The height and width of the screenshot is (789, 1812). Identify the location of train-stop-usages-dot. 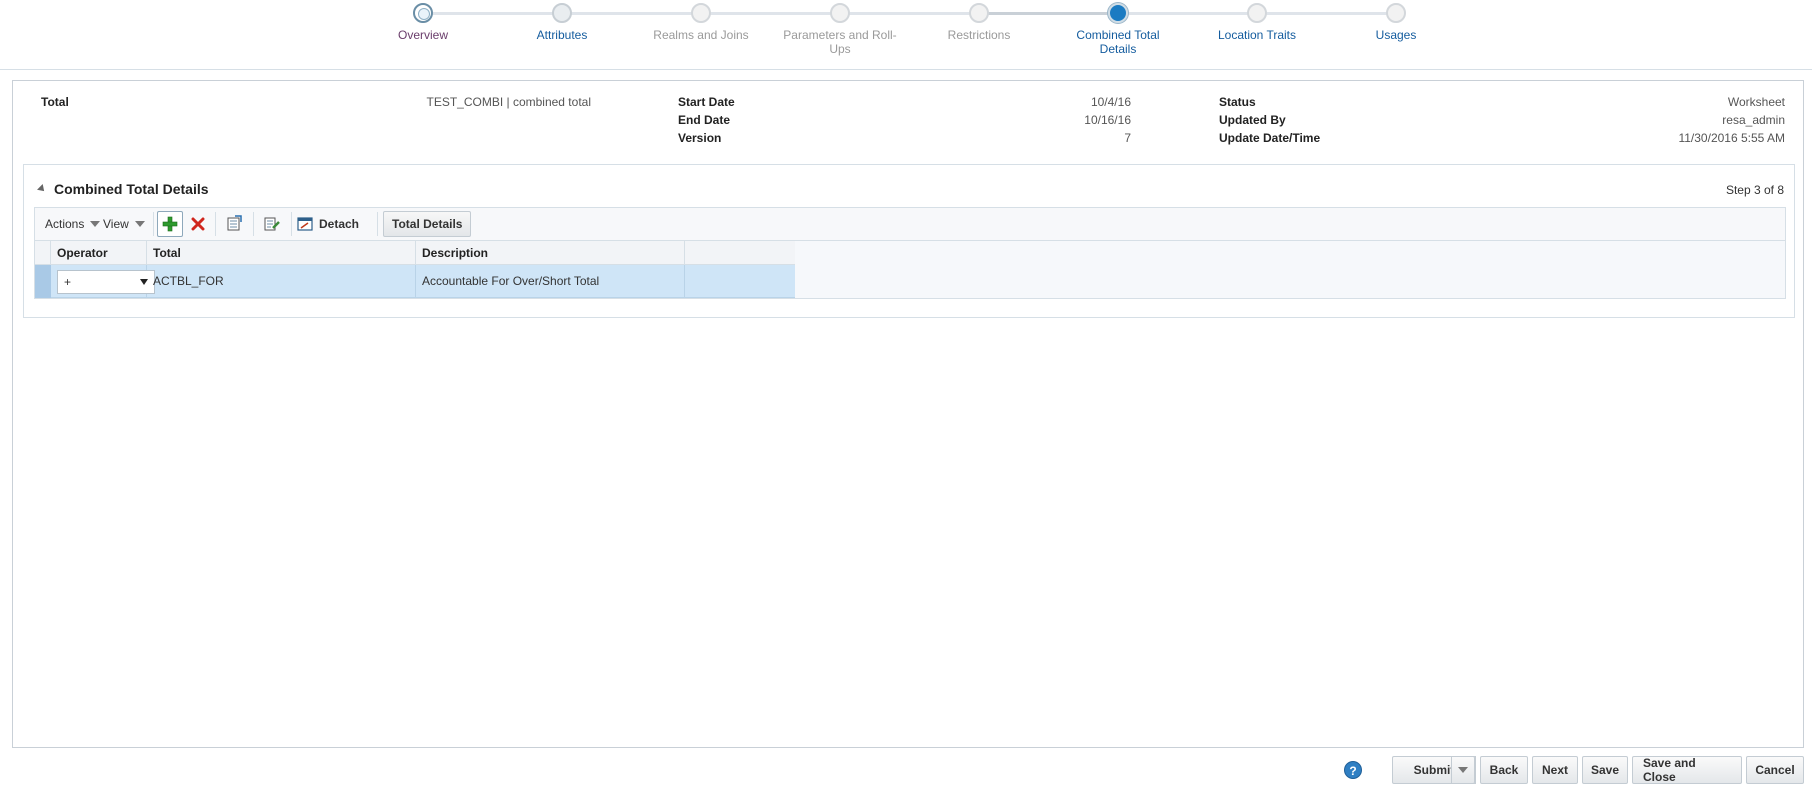
(1396, 13).